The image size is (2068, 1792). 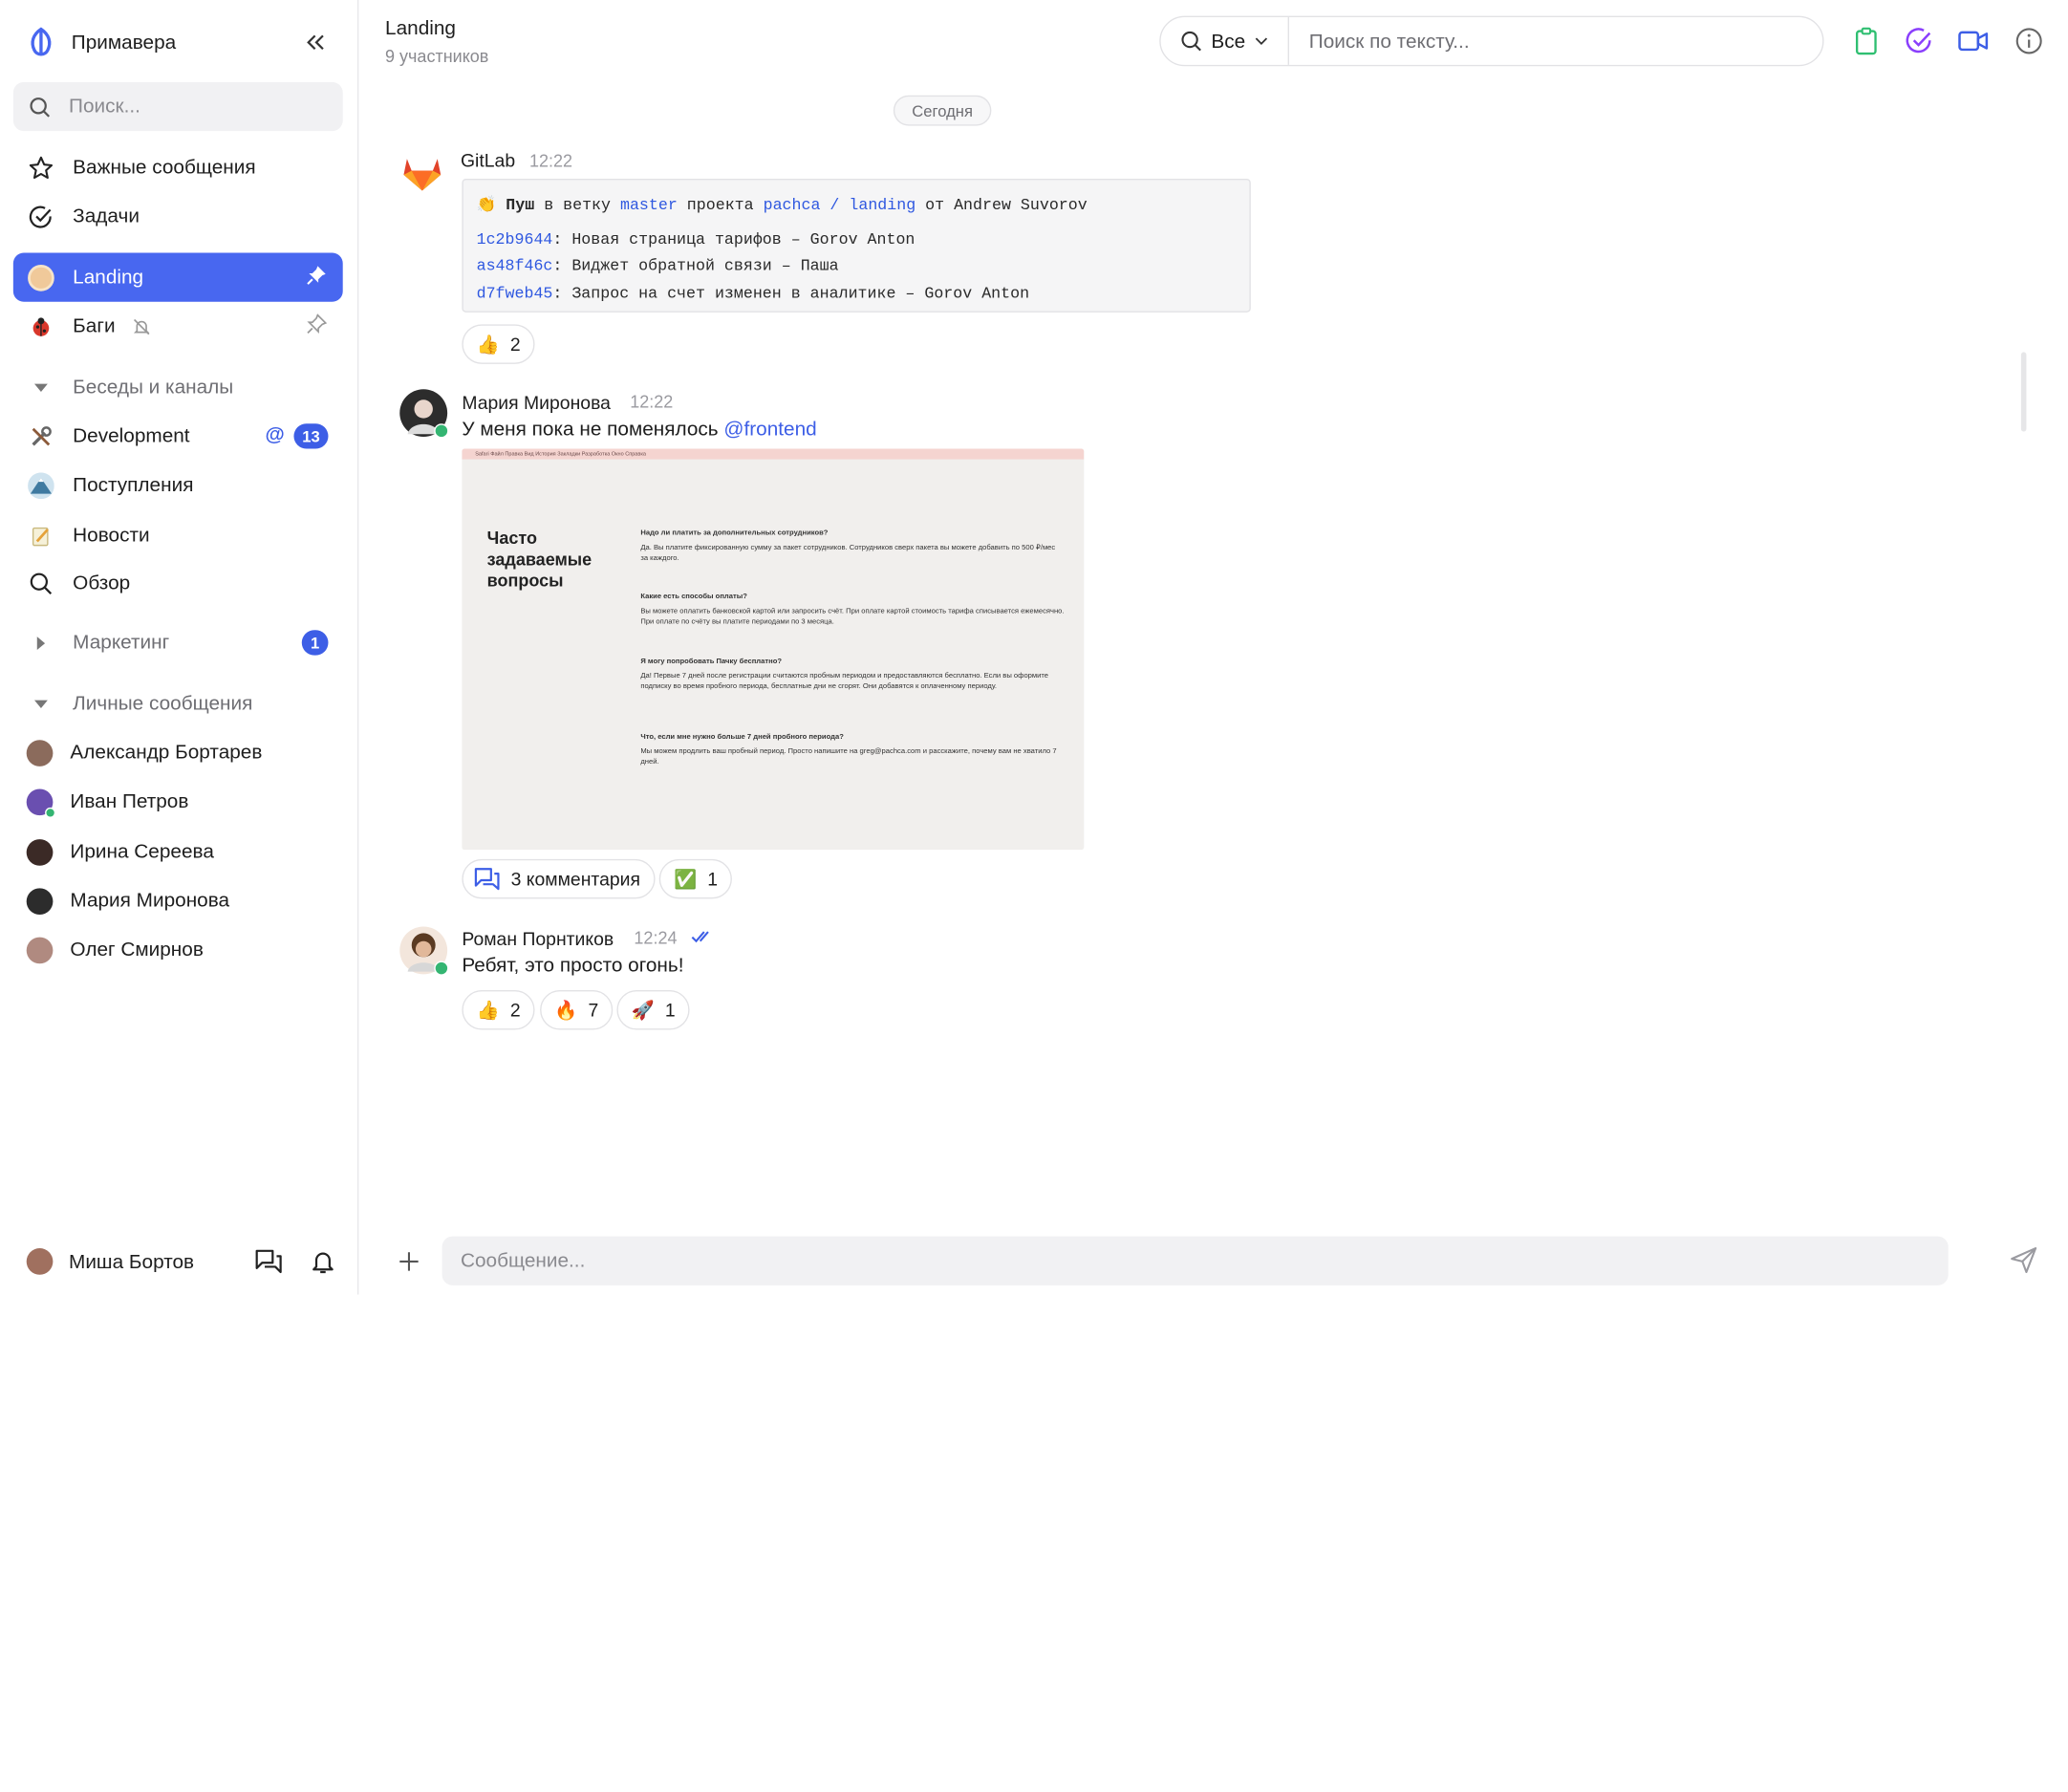 I want to click on message-search: Все, so click(x=1491, y=41).